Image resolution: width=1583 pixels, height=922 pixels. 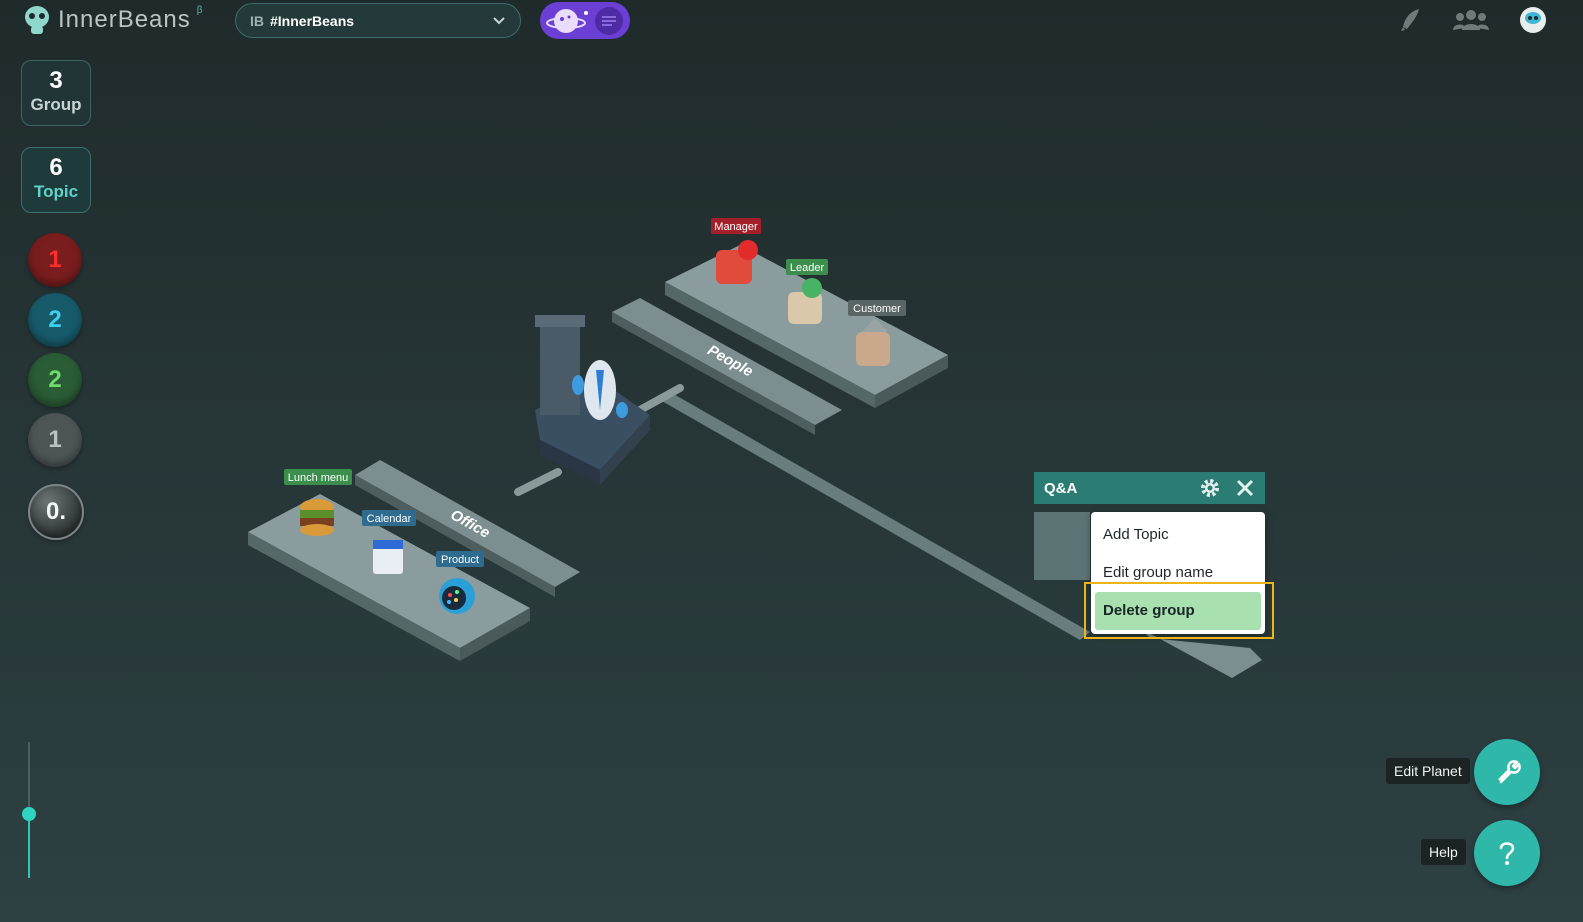 I want to click on selection-highlight, so click(x=1179, y=610).